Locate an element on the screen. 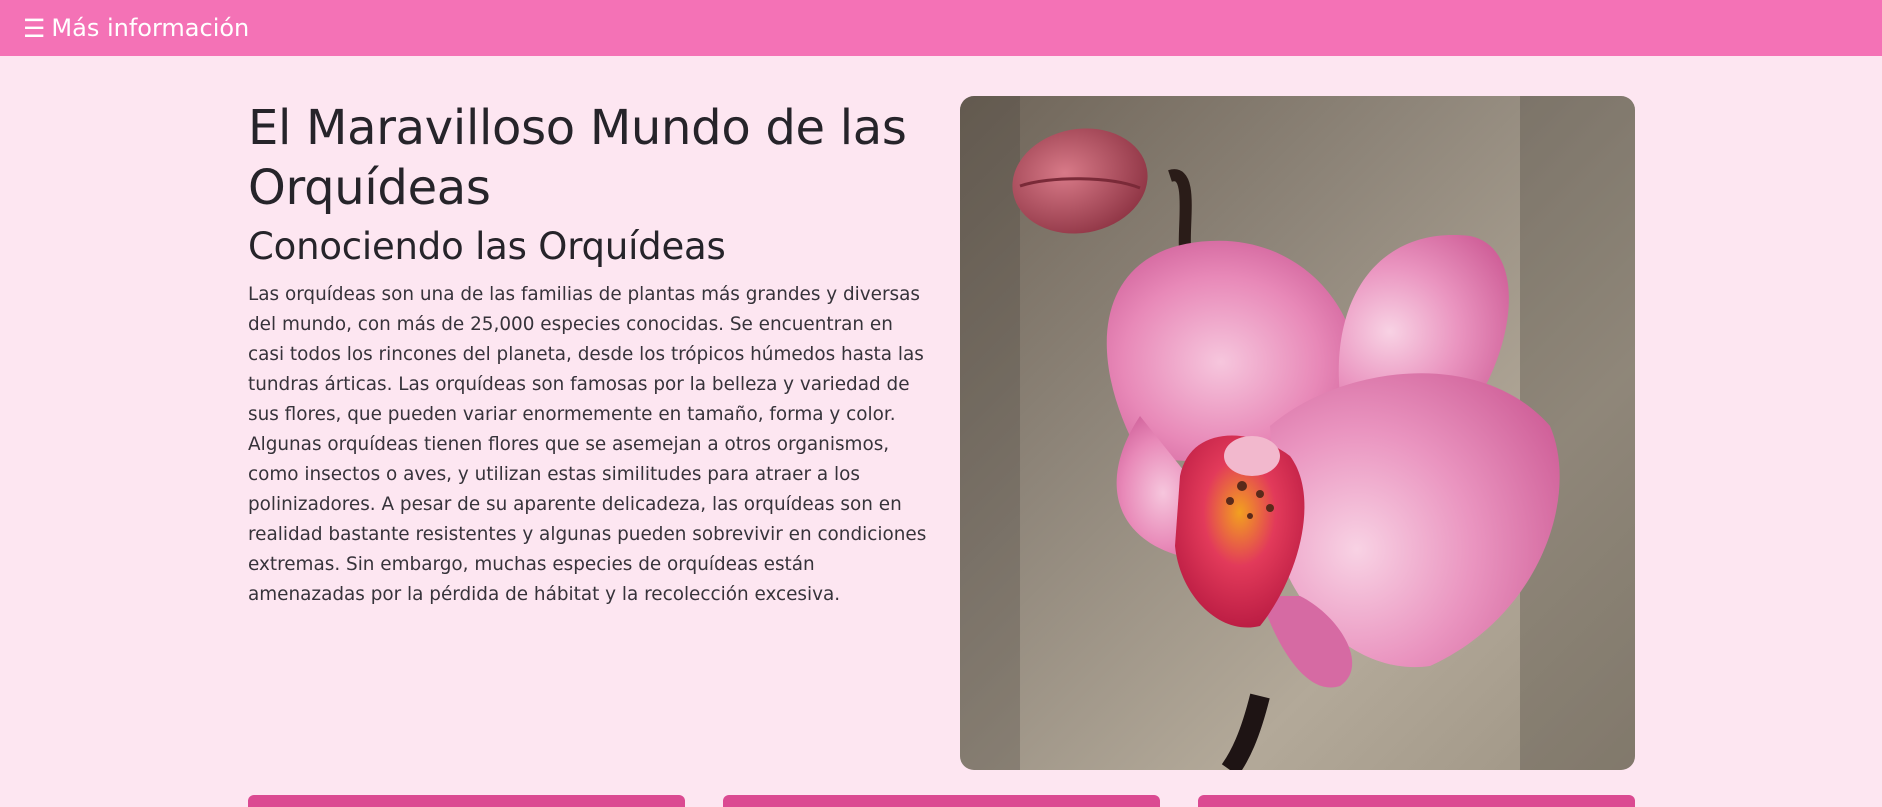 The image size is (1882, 807). feature-cards-row is located at coordinates (941, 801).